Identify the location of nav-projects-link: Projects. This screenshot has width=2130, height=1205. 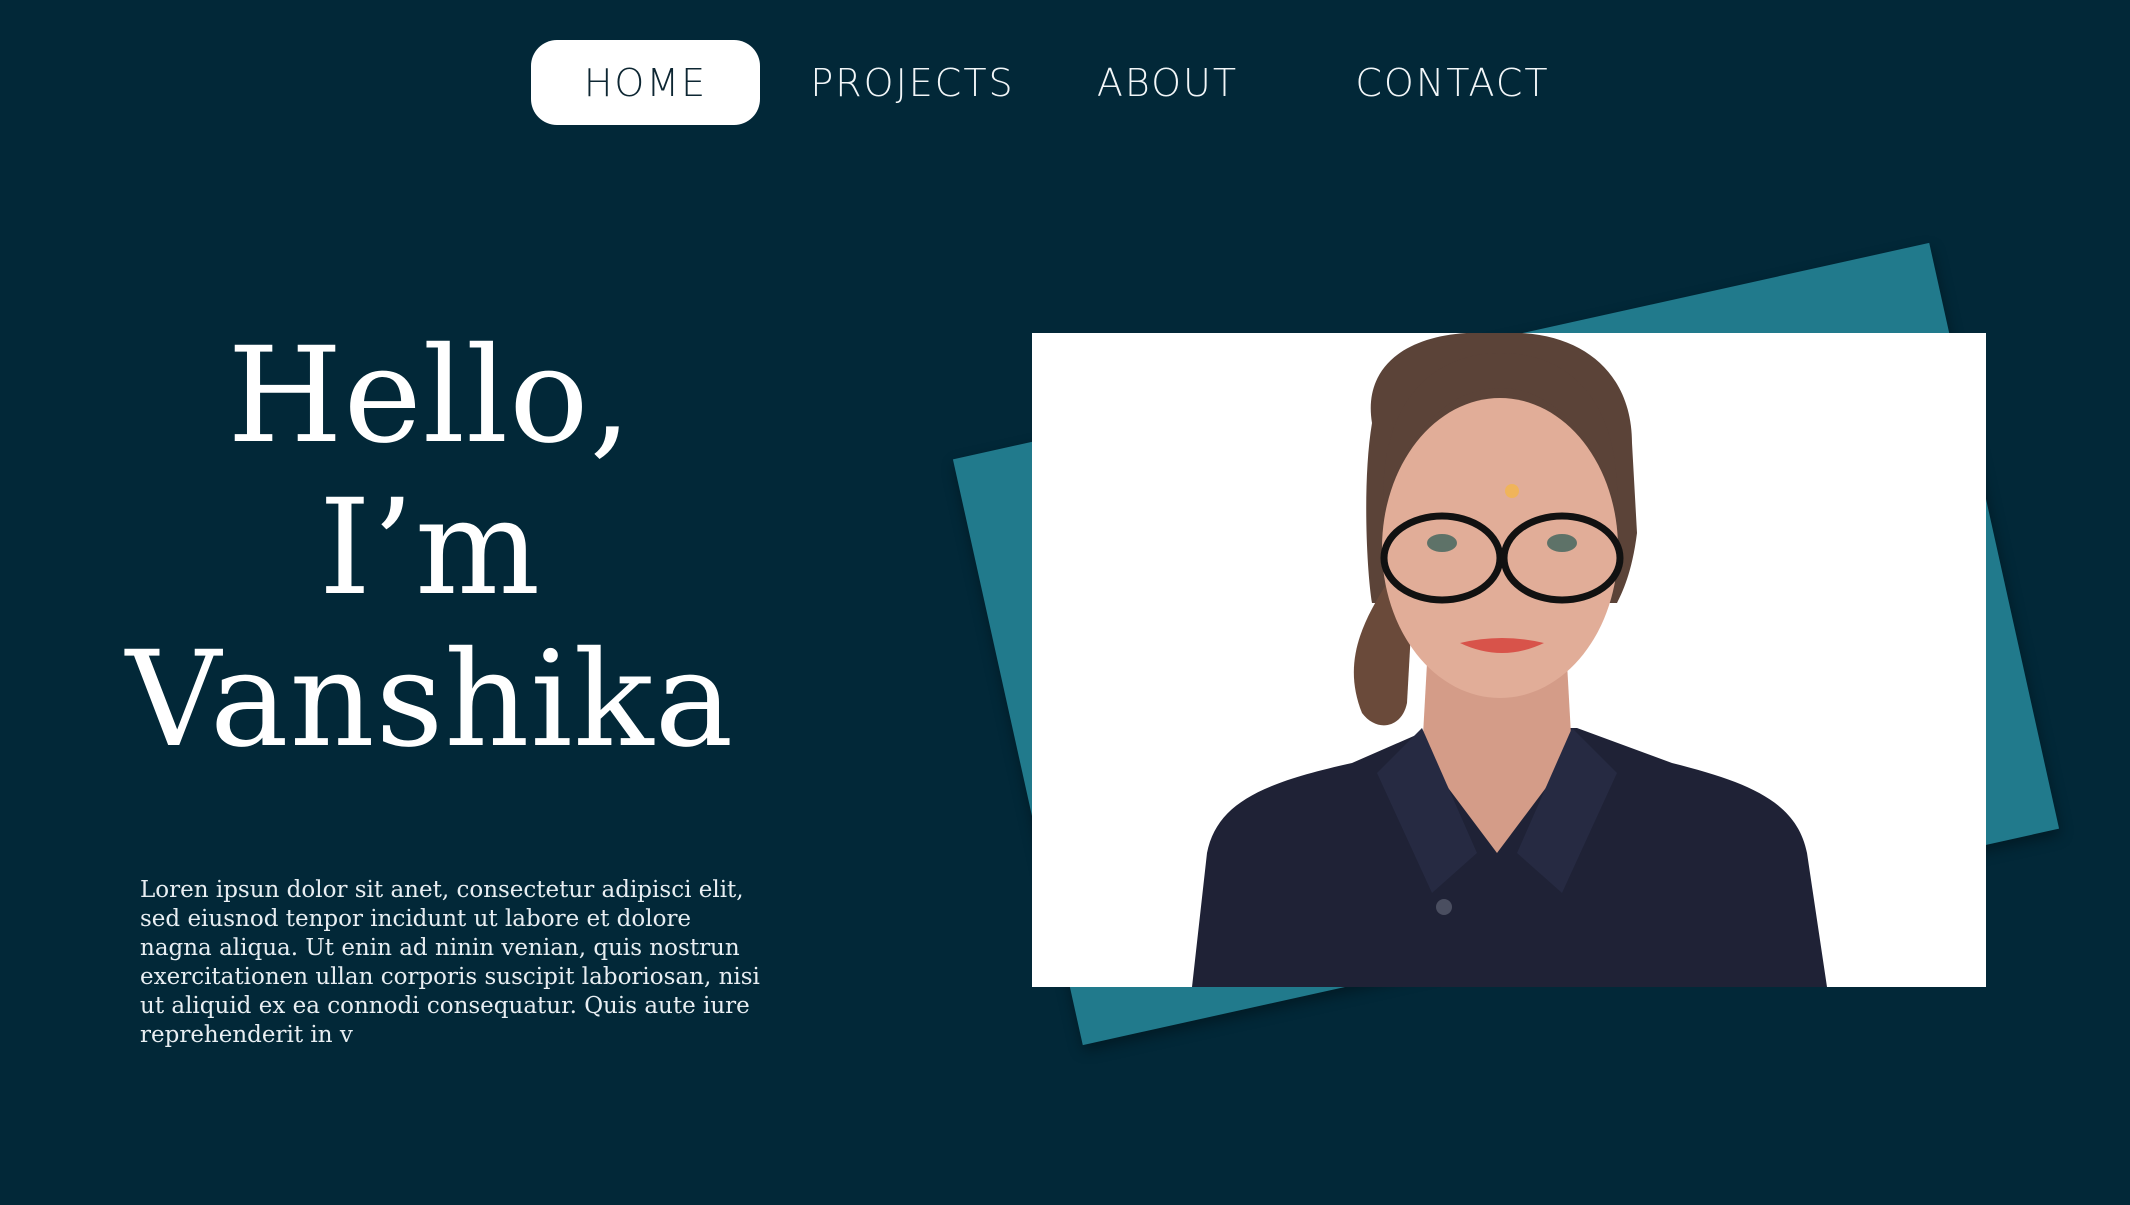
(912, 82).